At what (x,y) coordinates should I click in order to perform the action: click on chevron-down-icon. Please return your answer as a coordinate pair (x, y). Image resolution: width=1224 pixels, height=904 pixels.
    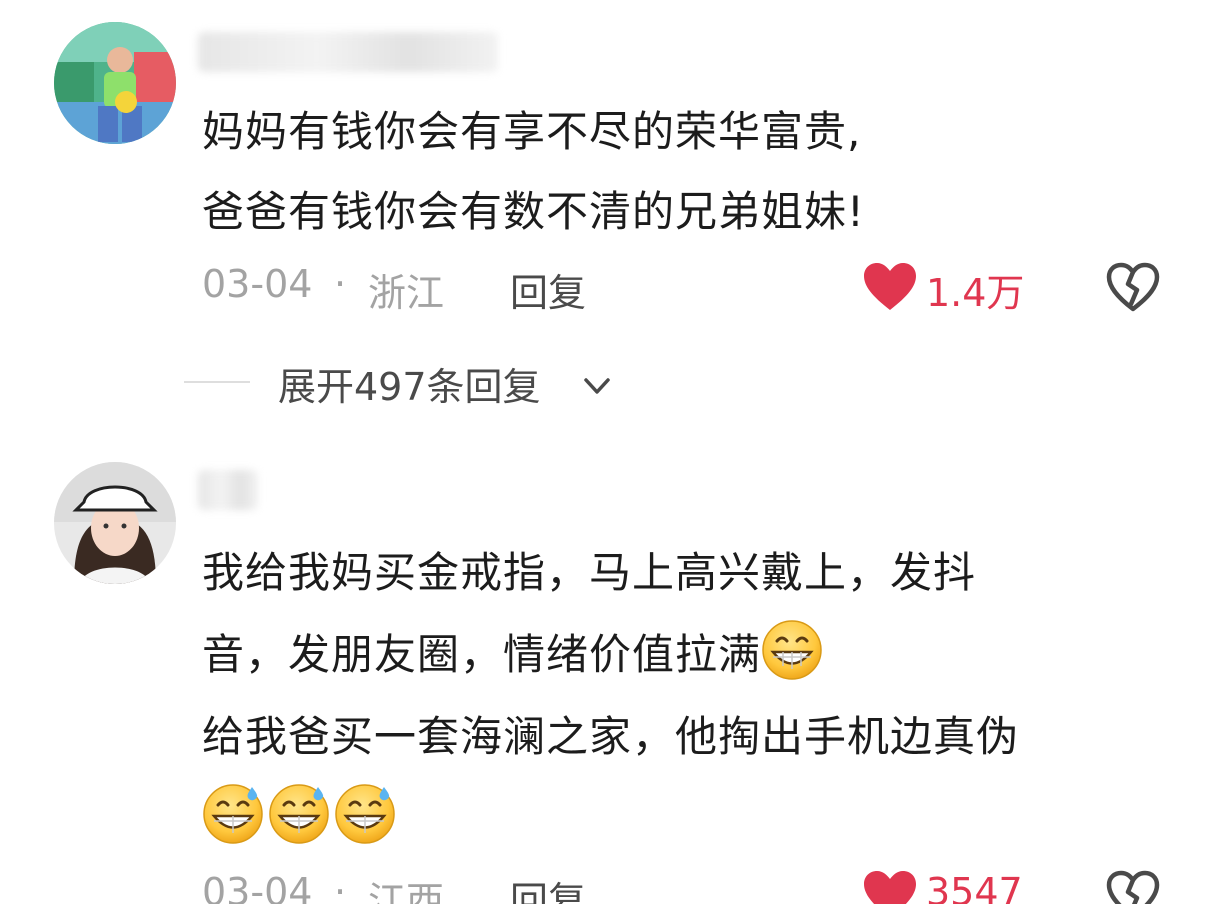
    Looking at the image, I should click on (597, 381).